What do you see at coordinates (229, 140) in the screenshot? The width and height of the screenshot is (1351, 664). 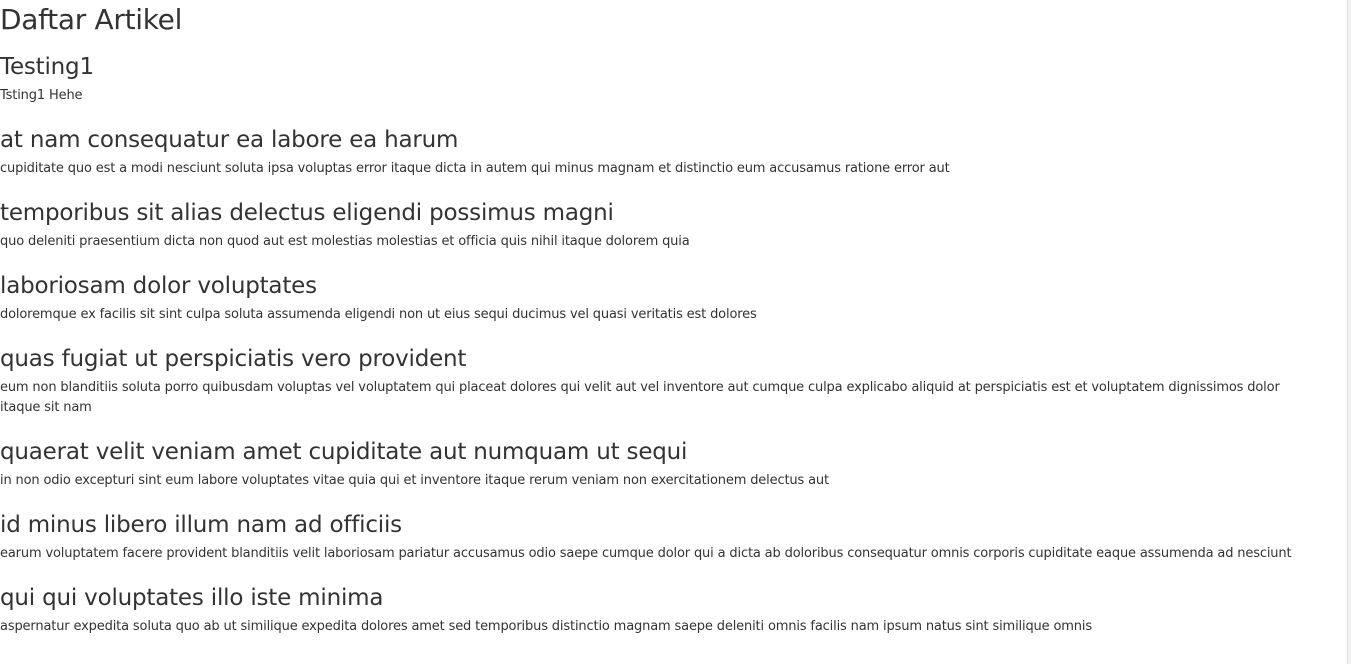 I see `article-title: at nam consequatur ea labore ea harum` at bounding box center [229, 140].